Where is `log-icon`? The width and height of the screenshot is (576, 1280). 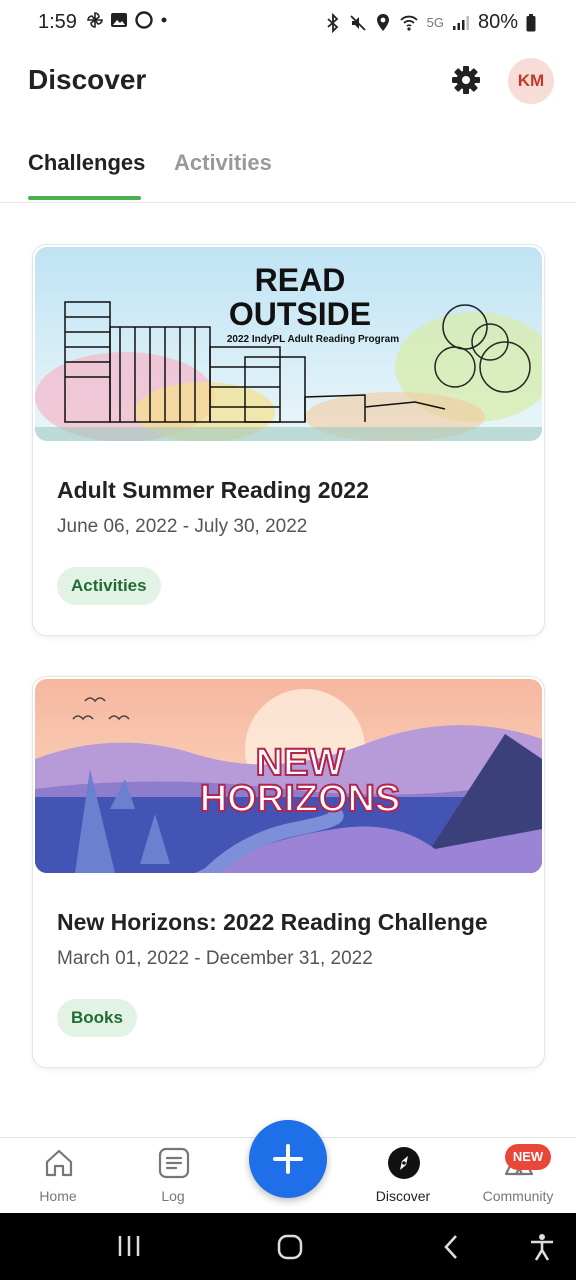 log-icon is located at coordinates (174, 1163).